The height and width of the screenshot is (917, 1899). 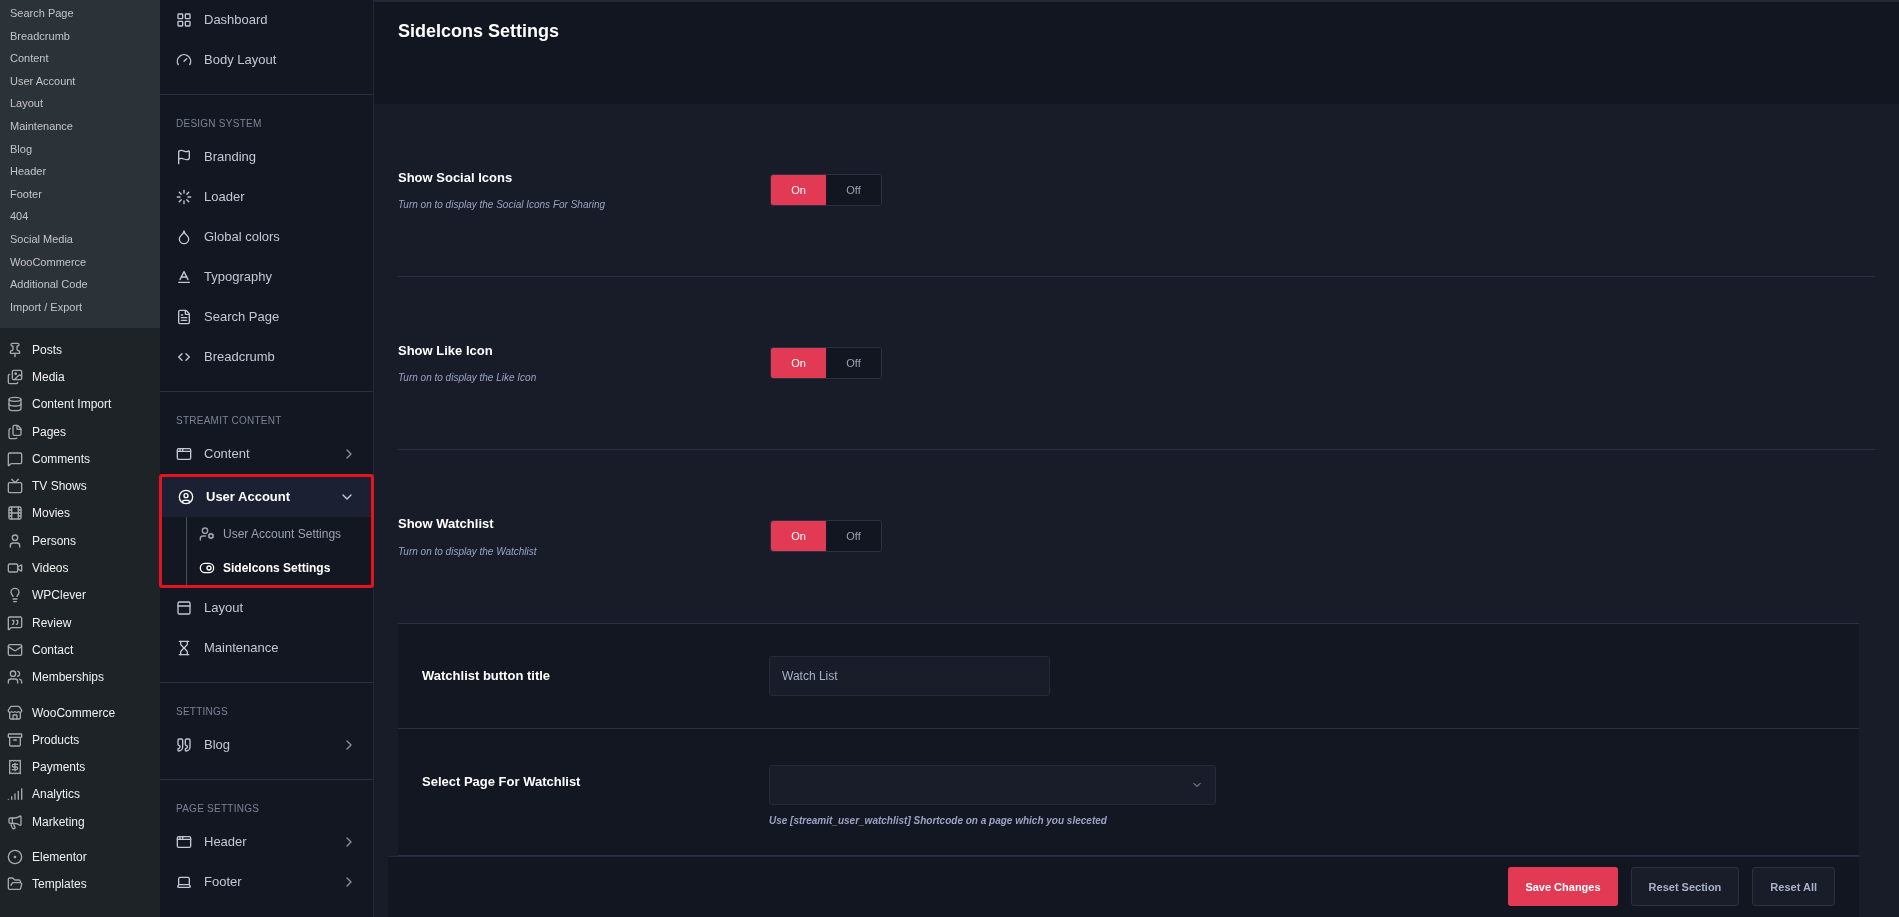 I want to click on menu-item: WooCommerce, so click(x=80, y=712).